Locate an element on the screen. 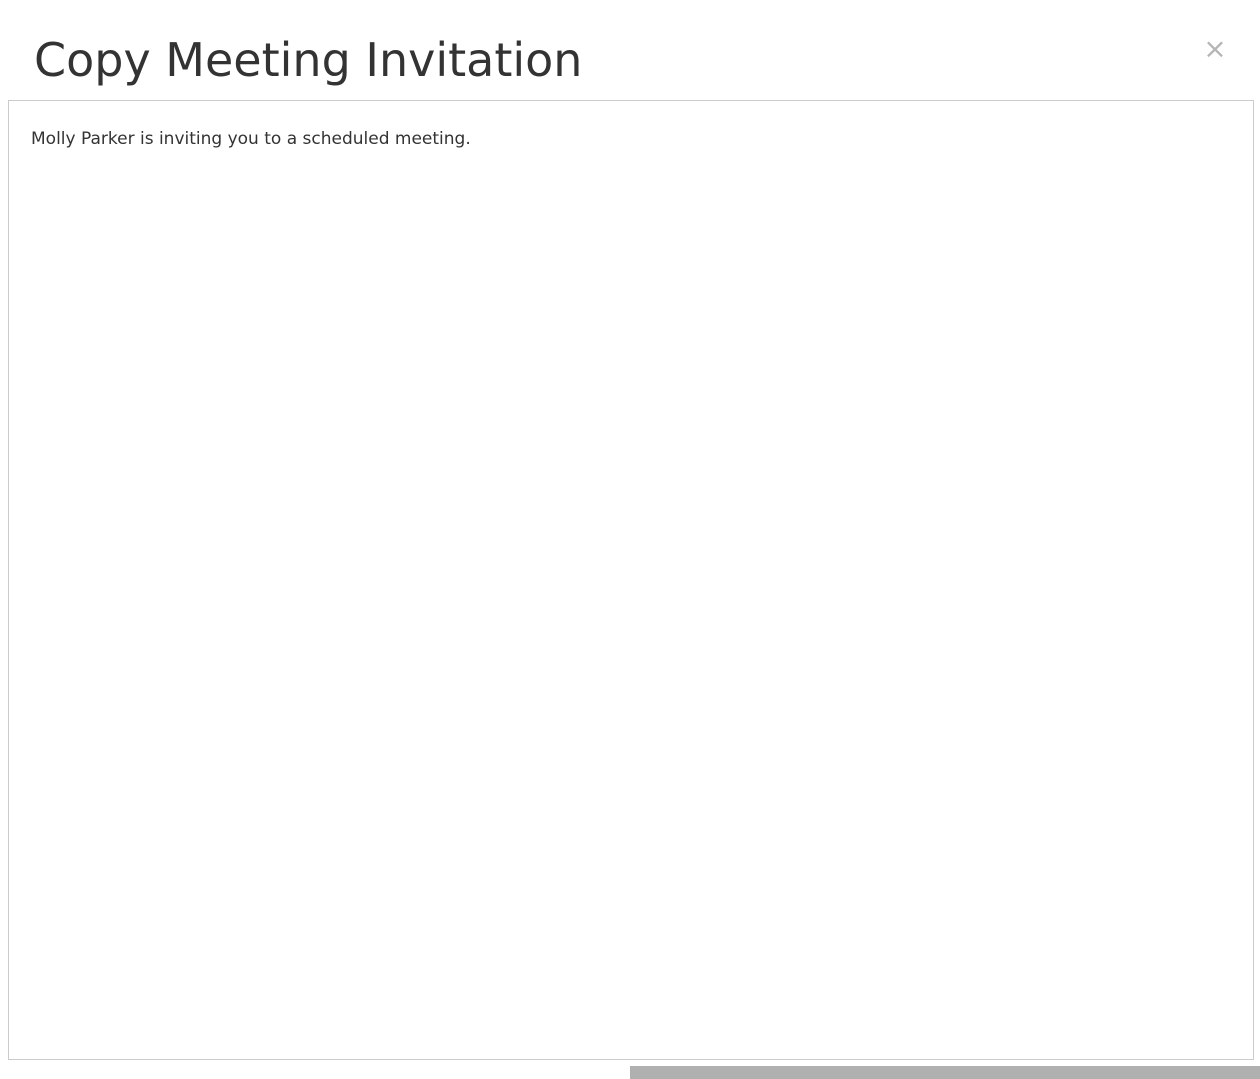 This screenshot has width=1260, height=1079. dialog-header: Copy Meeting Invitation × is located at coordinates (630, 50).